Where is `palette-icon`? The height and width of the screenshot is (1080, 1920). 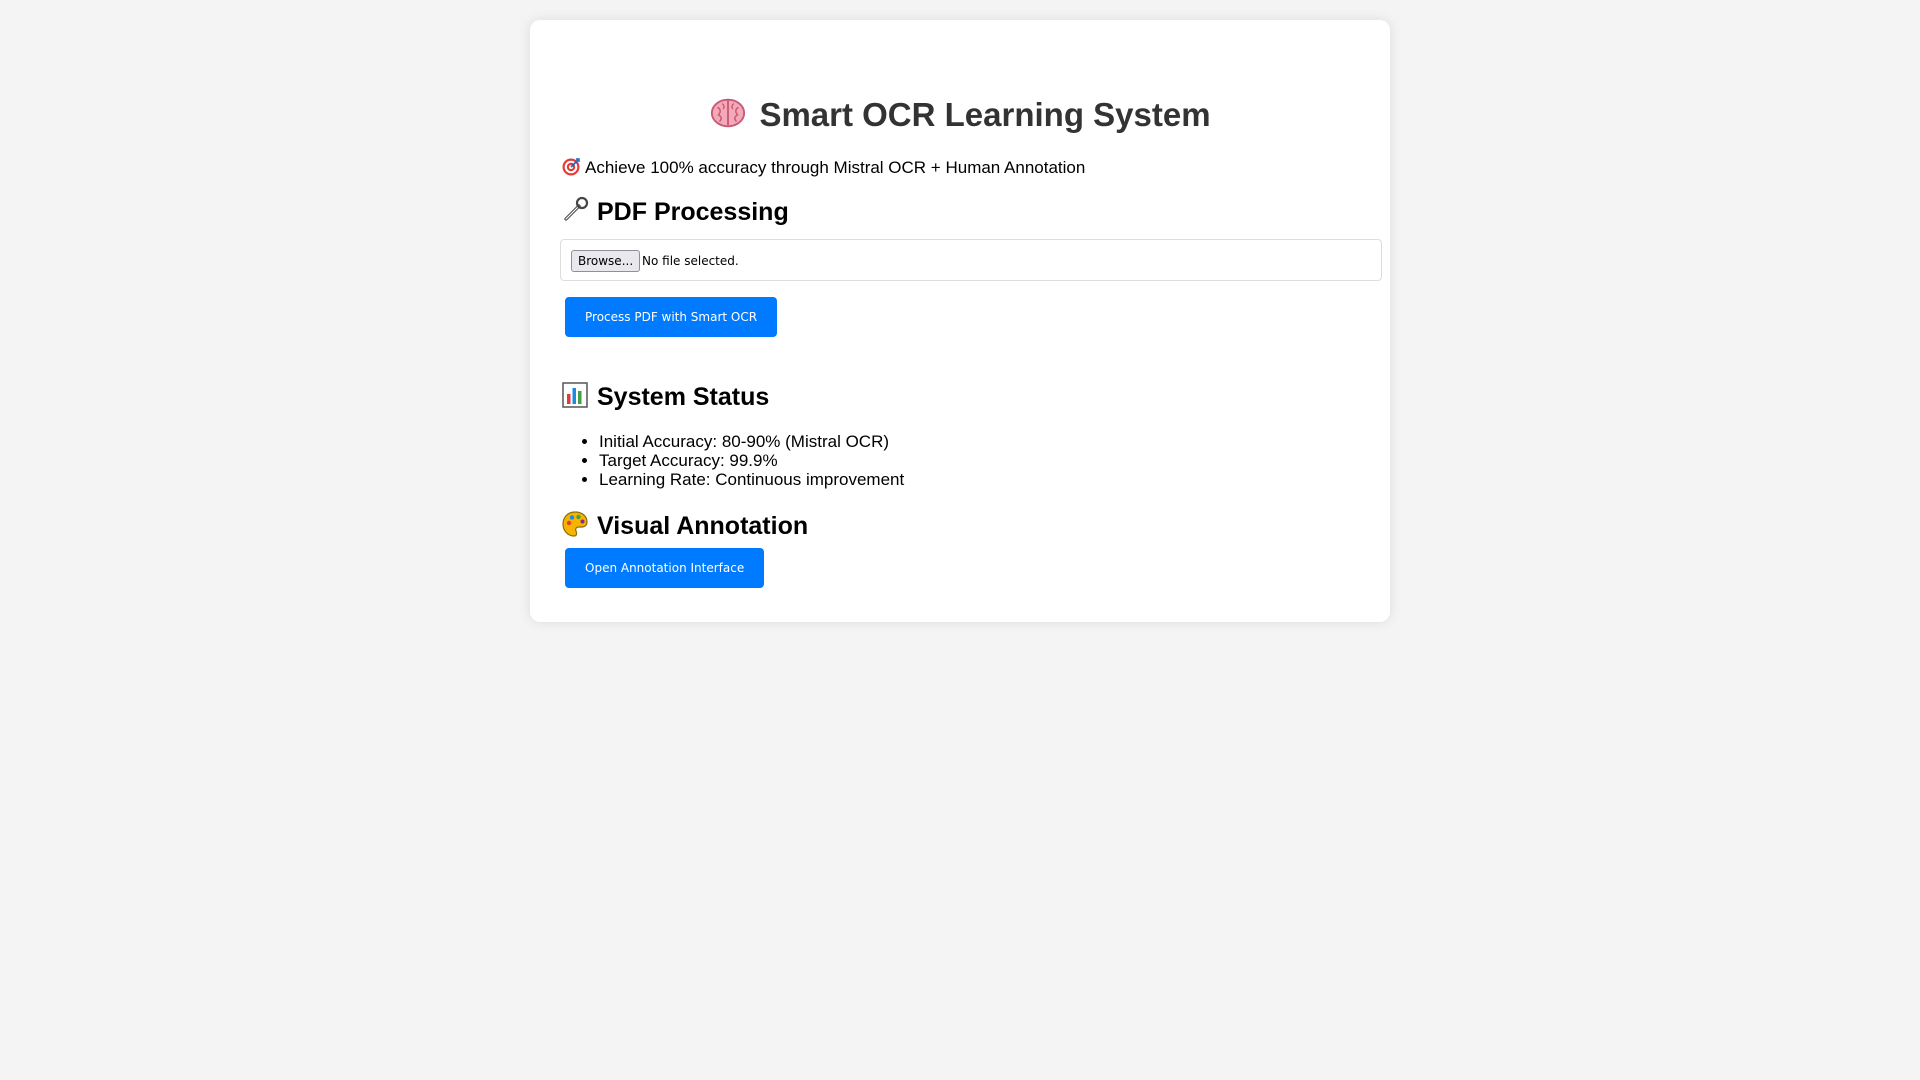
palette-icon is located at coordinates (575, 524).